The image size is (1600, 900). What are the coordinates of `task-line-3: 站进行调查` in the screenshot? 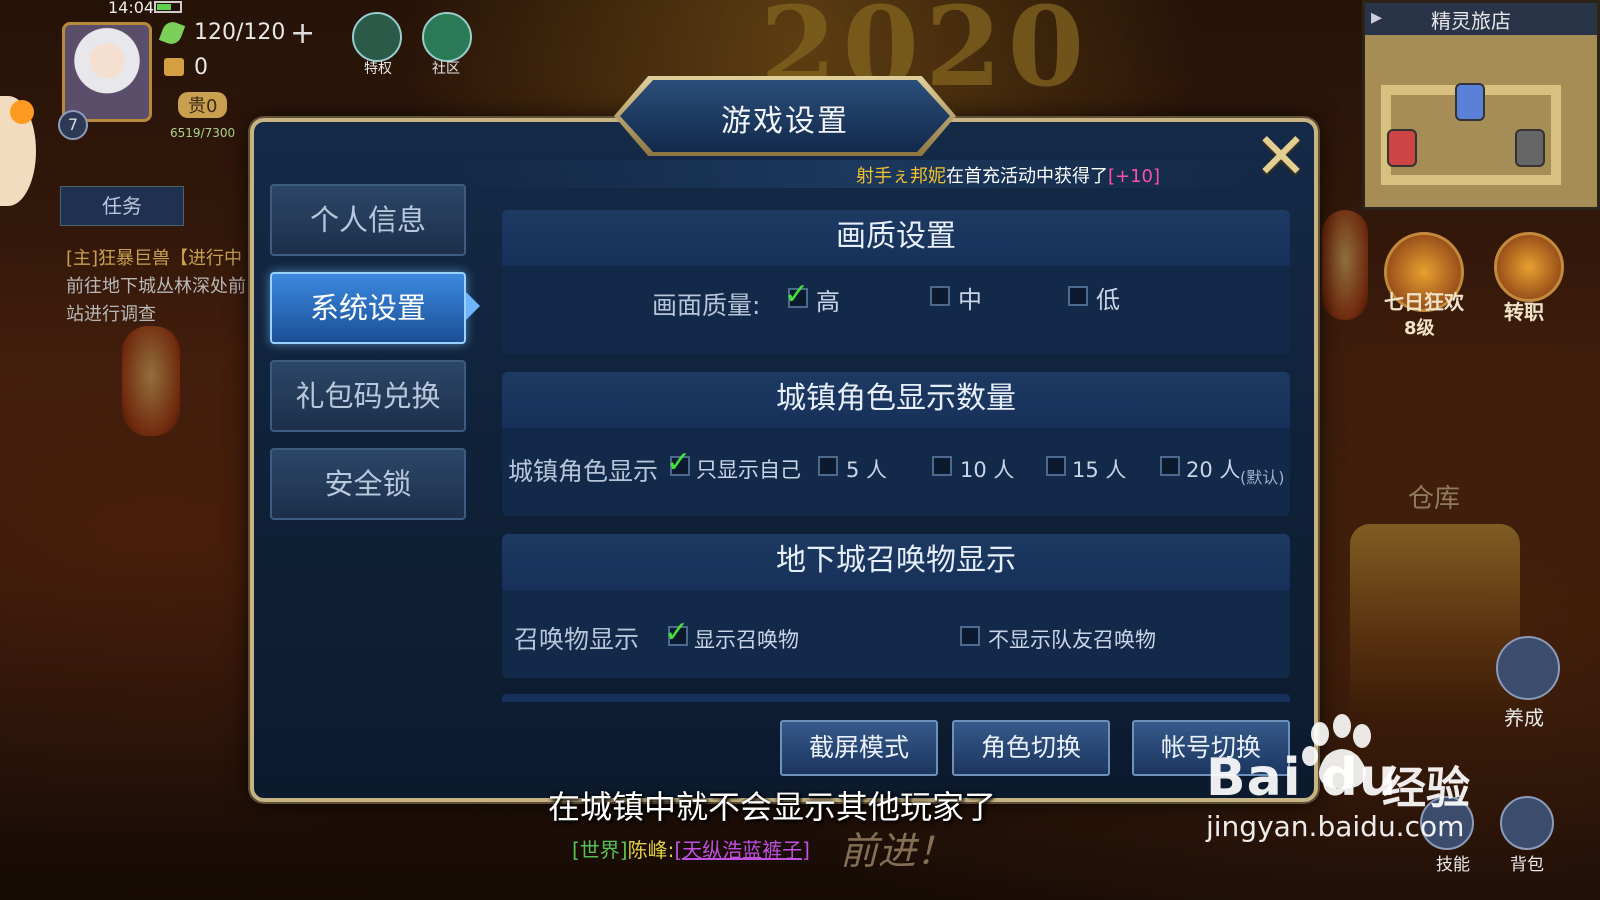 It's located at (161, 313).